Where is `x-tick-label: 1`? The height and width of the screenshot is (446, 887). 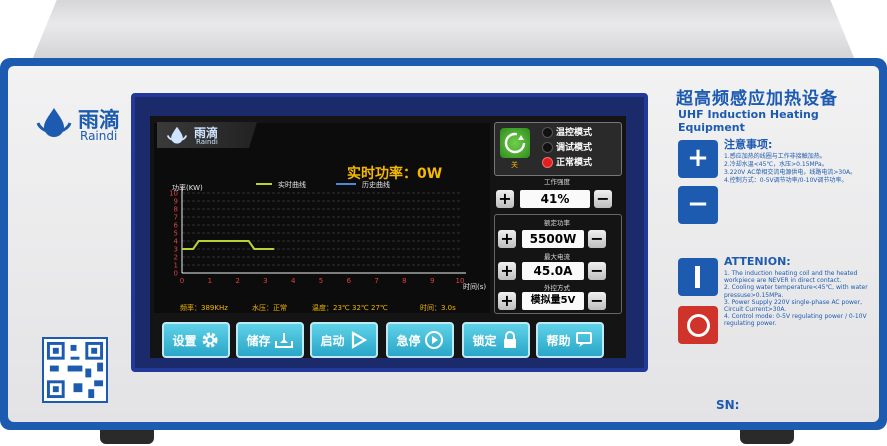 x-tick-label: 1 is located at coordinates (210, 281).